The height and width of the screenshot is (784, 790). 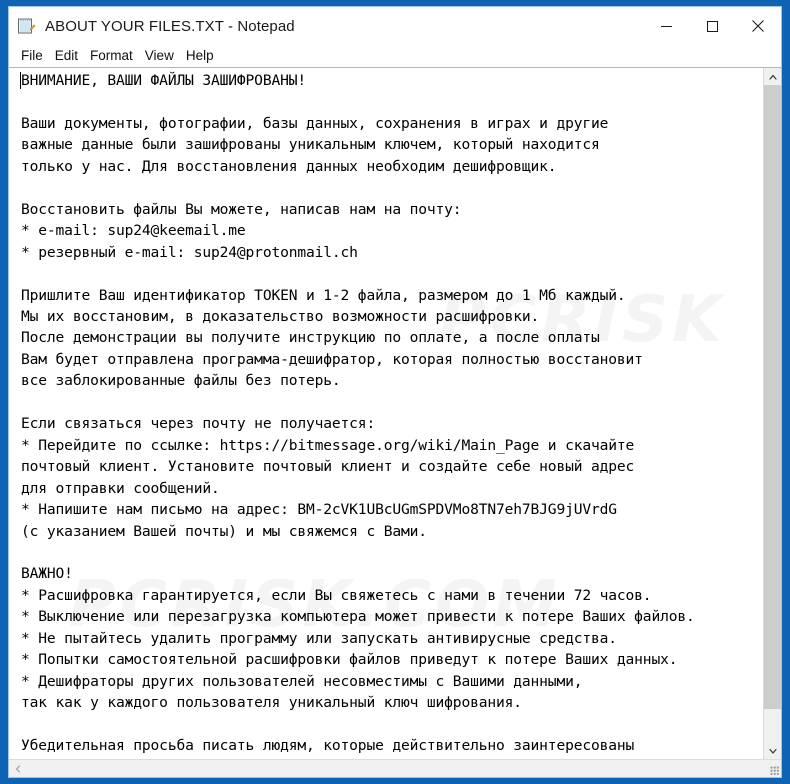 What do you see at coordinates (200, 56) in the screenshot?
I see `menu-item-help: Help` at bounding box center [200, 56].